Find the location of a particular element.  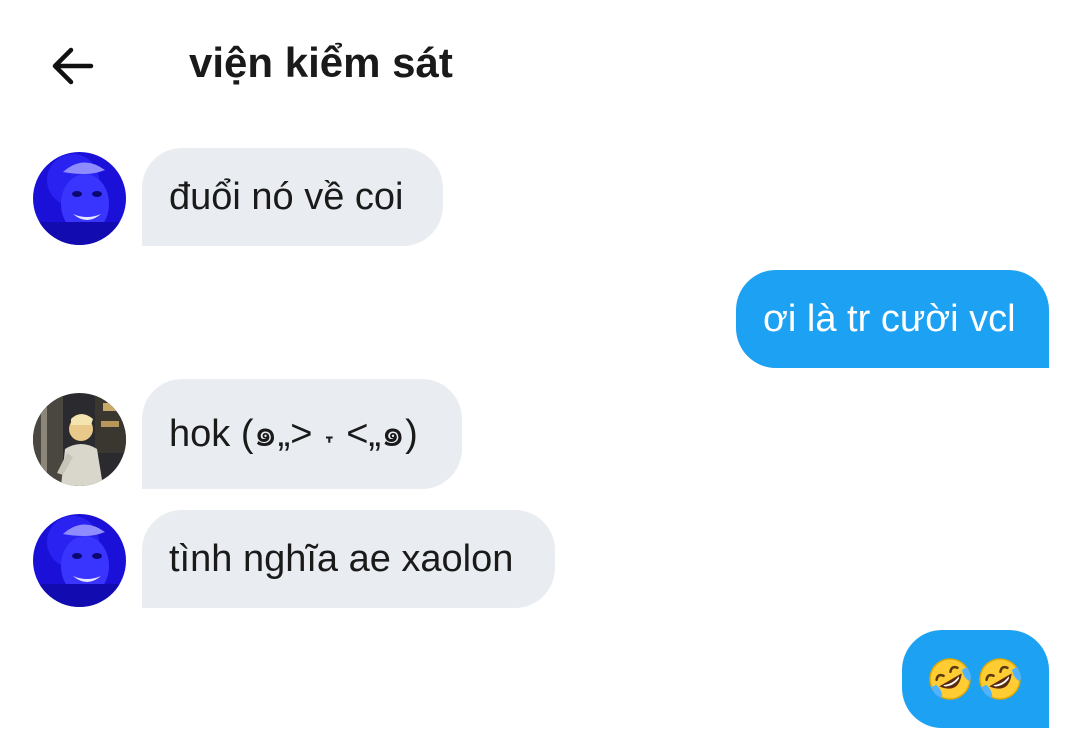

message-bubble-incoming: đuổi nó về coi is located at coordinates (292, 197).